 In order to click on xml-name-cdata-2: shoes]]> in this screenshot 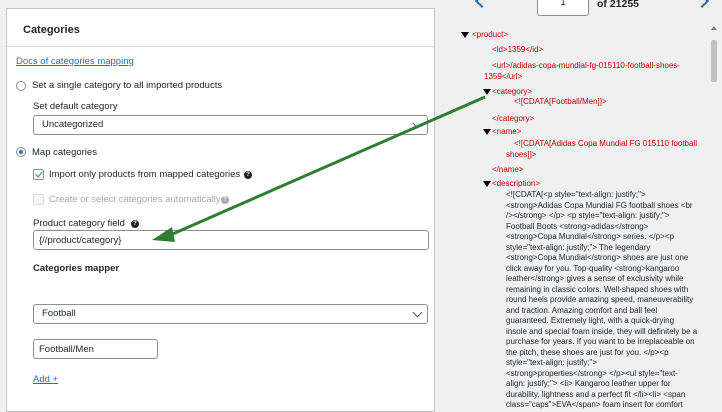, I will do `click(521, 155)`.